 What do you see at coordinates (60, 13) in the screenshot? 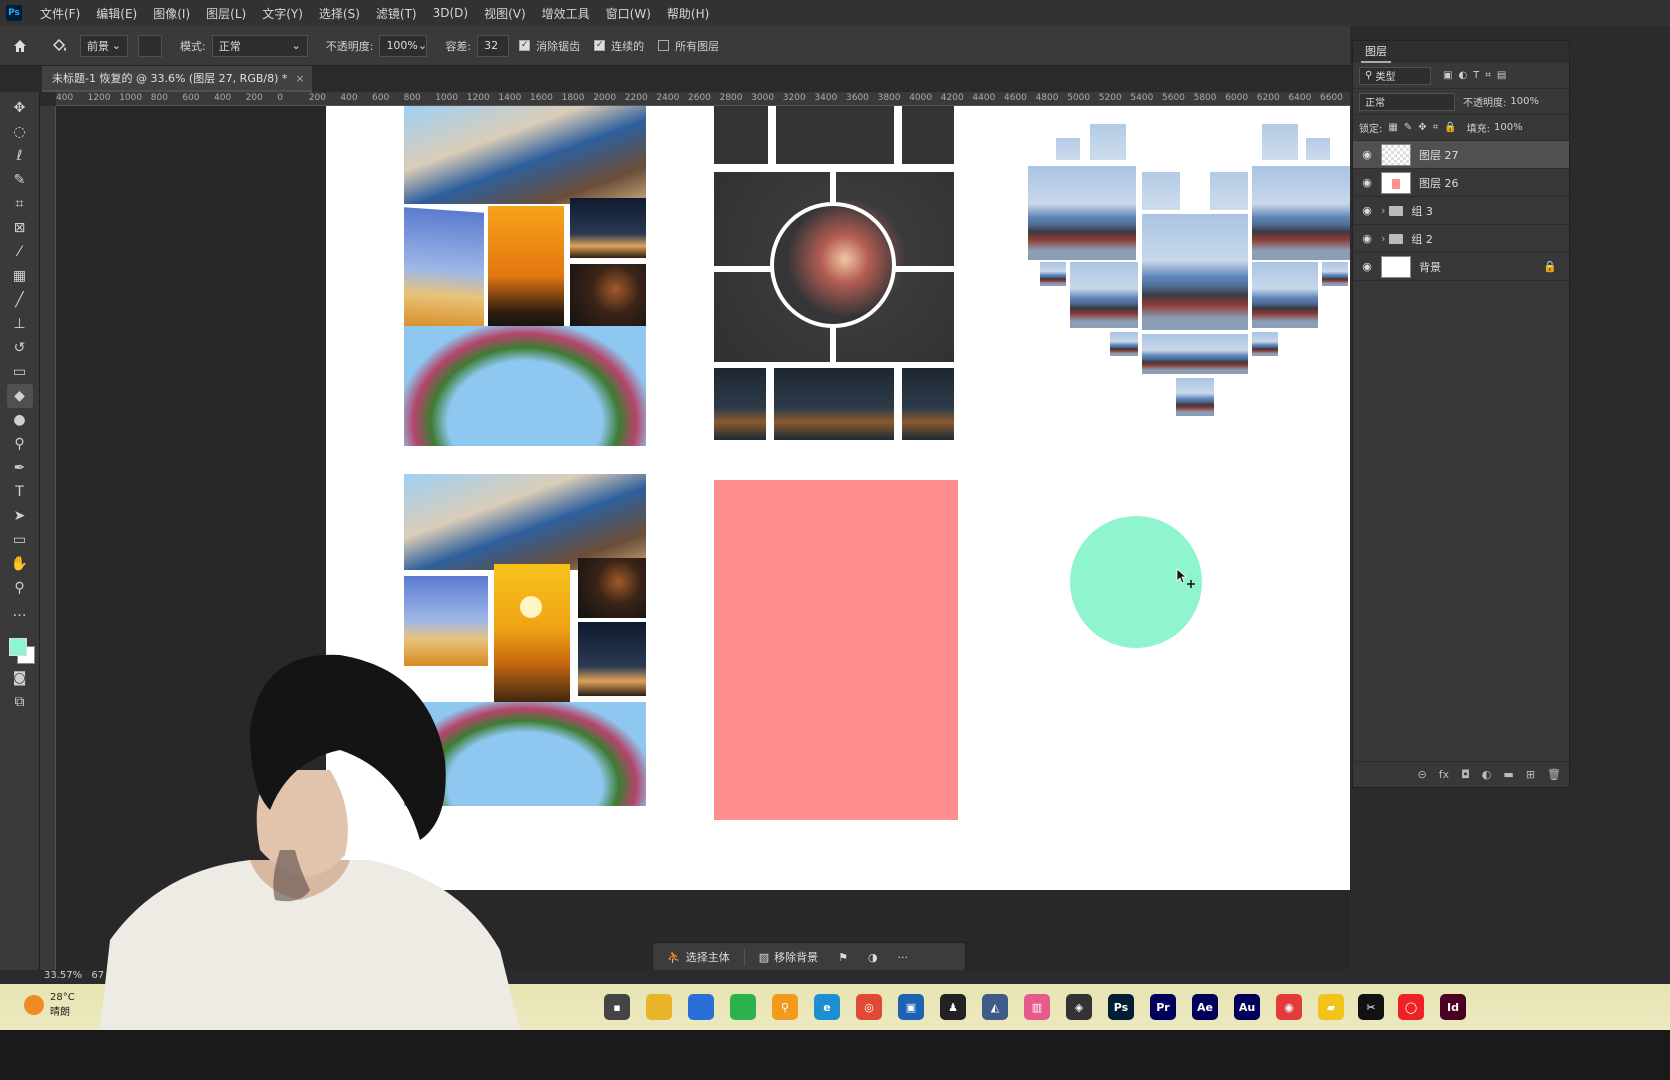
I see `menu-file: 文件(F)` at bounding box center [60, 13].